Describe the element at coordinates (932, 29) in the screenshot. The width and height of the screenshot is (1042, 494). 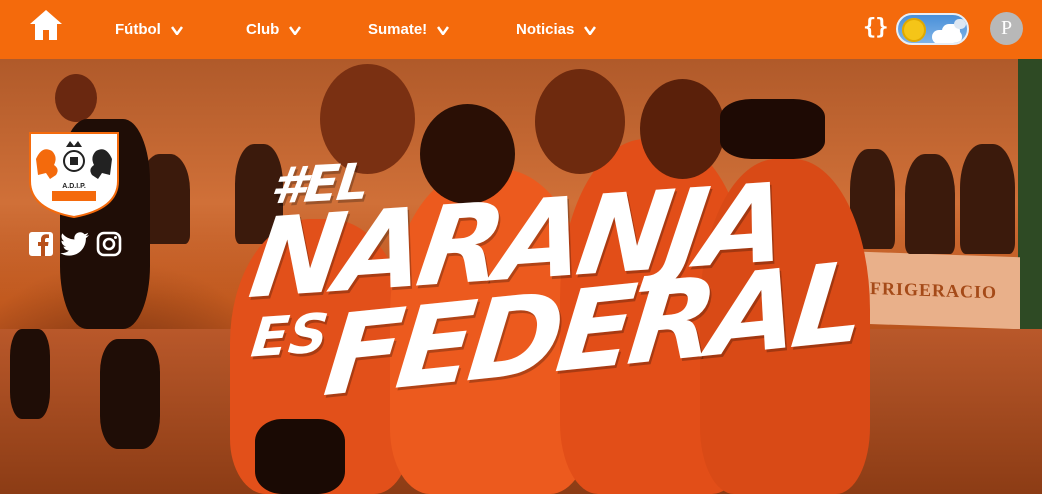
I see `theme-toggle` at that location.